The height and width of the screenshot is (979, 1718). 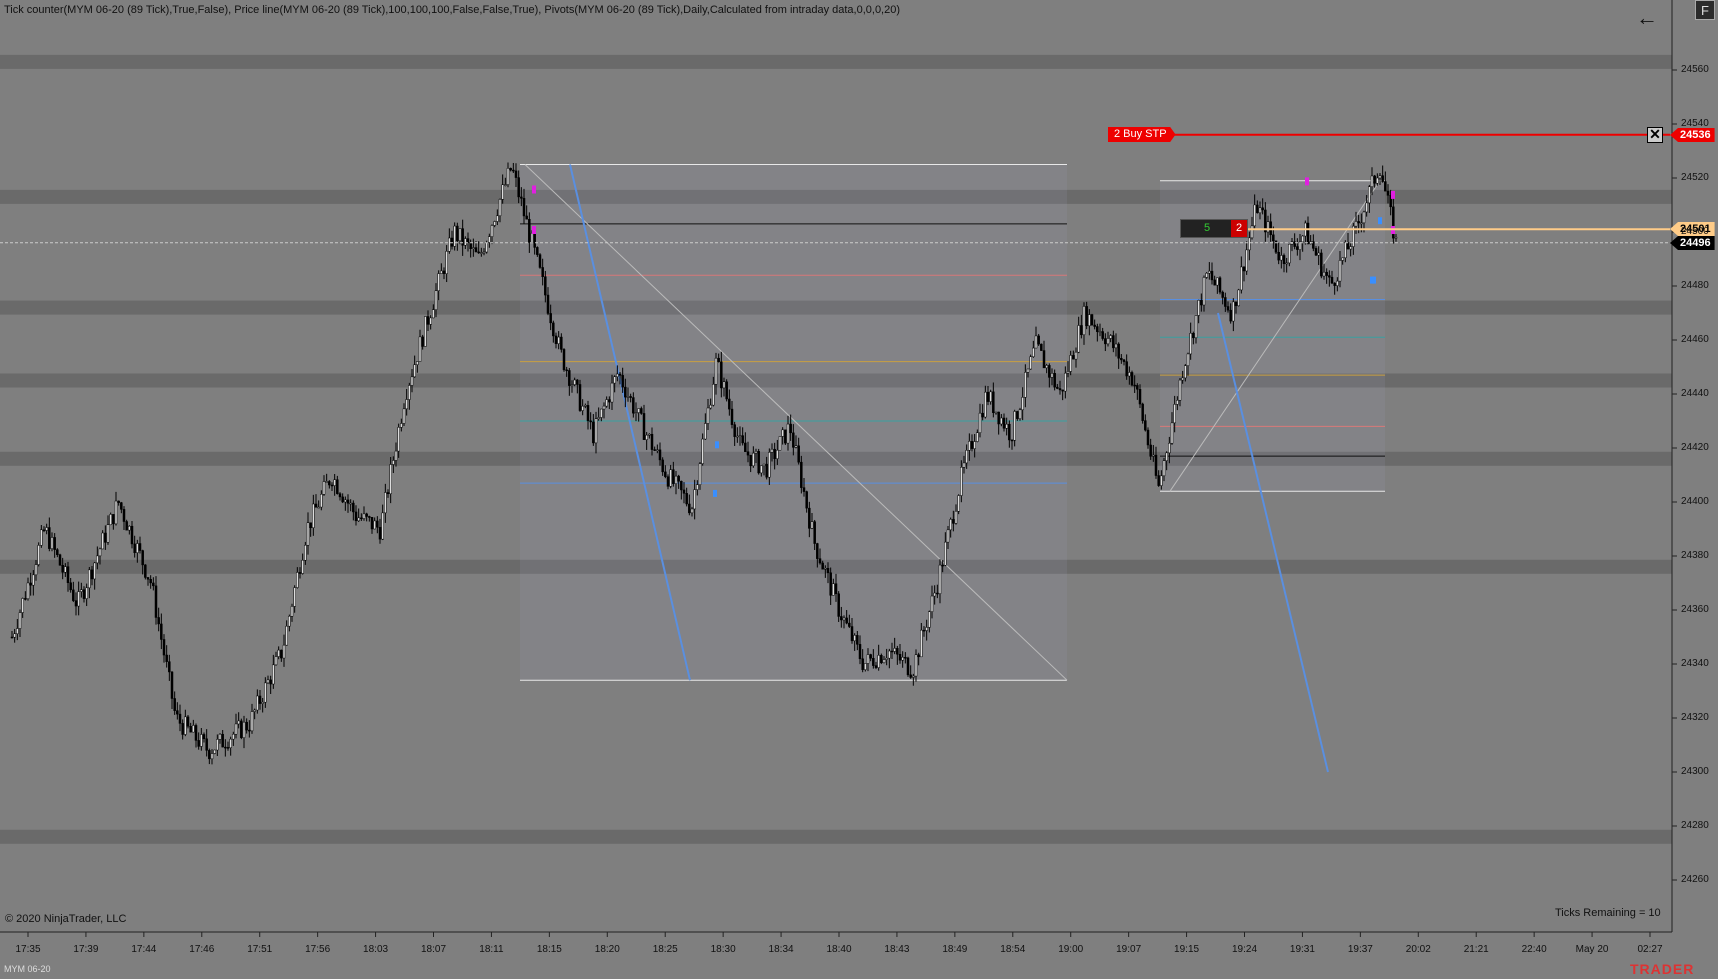 I want to click on f-button: F, so click(x=1705, y=10).